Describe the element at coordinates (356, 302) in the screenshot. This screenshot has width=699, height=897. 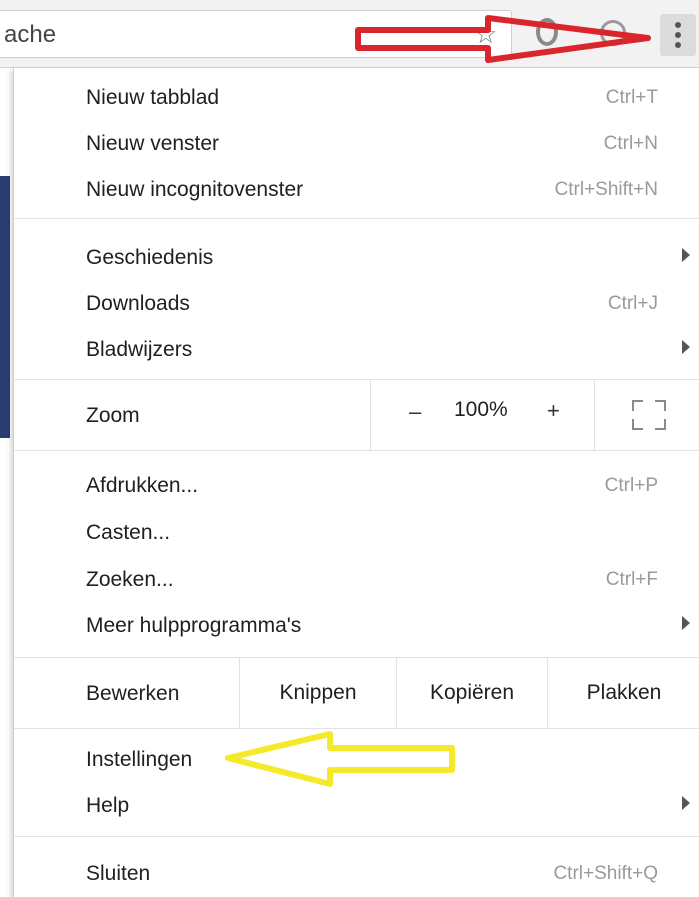
I see `menu-item-downloads: Downloads Ctrl+J` at that location.